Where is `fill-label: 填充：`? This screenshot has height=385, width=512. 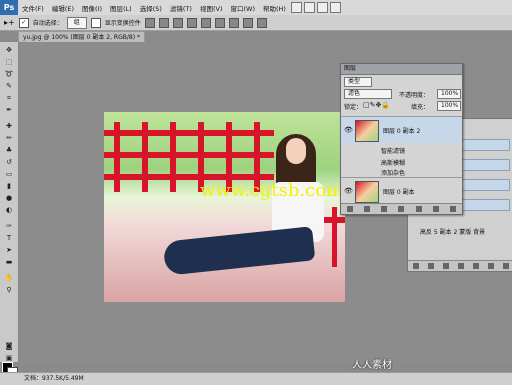 fill-label: 填充： is located at coordinates (420, 107).